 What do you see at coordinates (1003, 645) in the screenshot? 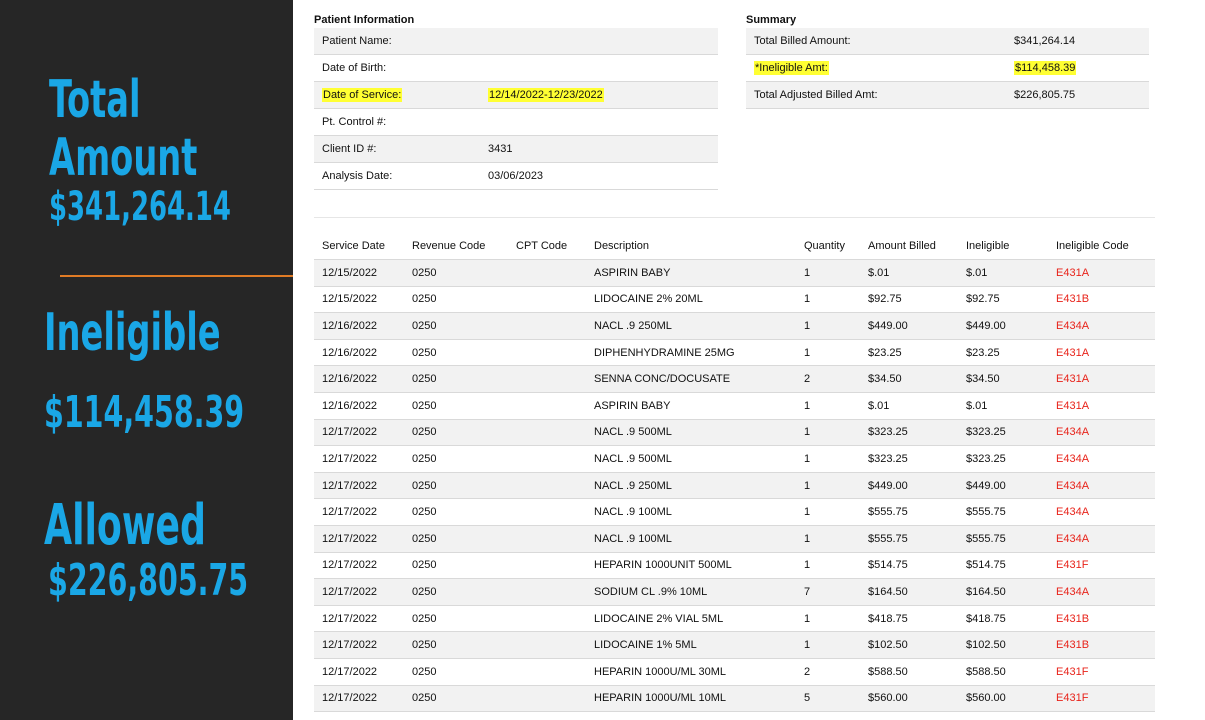
I see `ineligible-cell: $102.50` at bounding box center [1003, 645].